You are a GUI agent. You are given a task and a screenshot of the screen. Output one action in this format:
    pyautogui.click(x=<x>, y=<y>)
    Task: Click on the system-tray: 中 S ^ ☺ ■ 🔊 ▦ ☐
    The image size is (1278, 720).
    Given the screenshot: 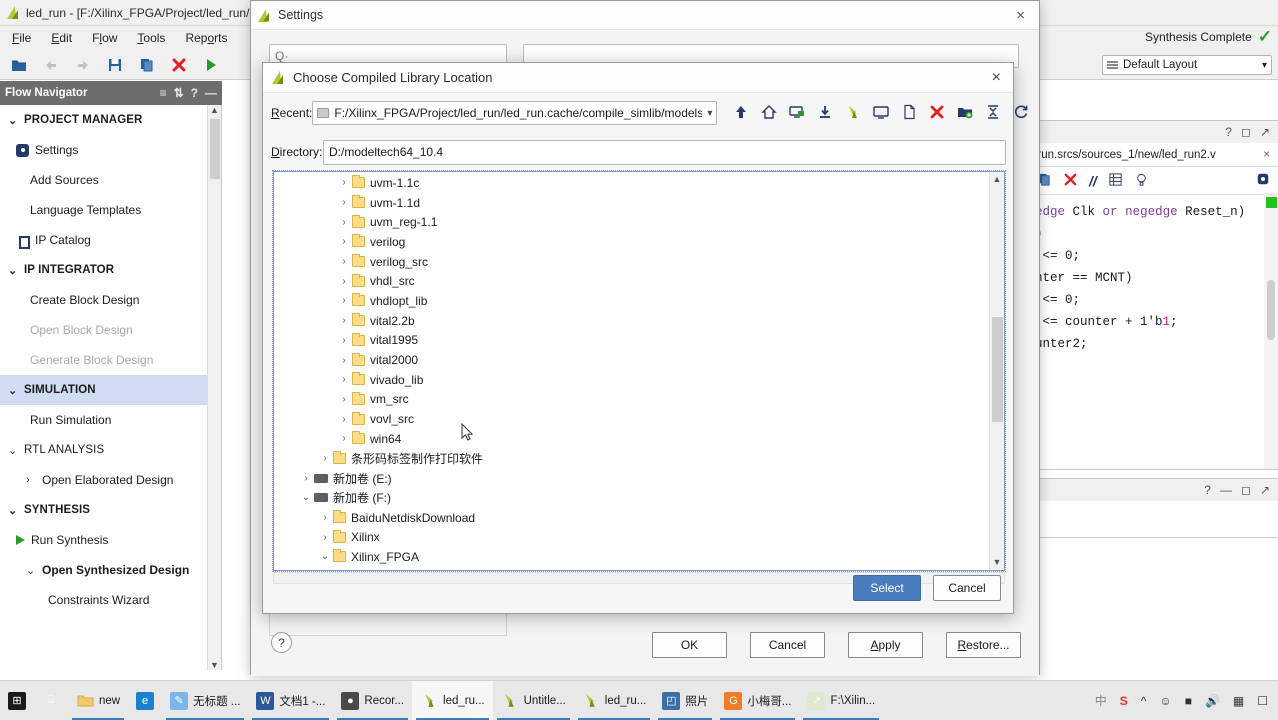 What is the action you would take?
    pyautogui.click(x=1186, y=700)
    